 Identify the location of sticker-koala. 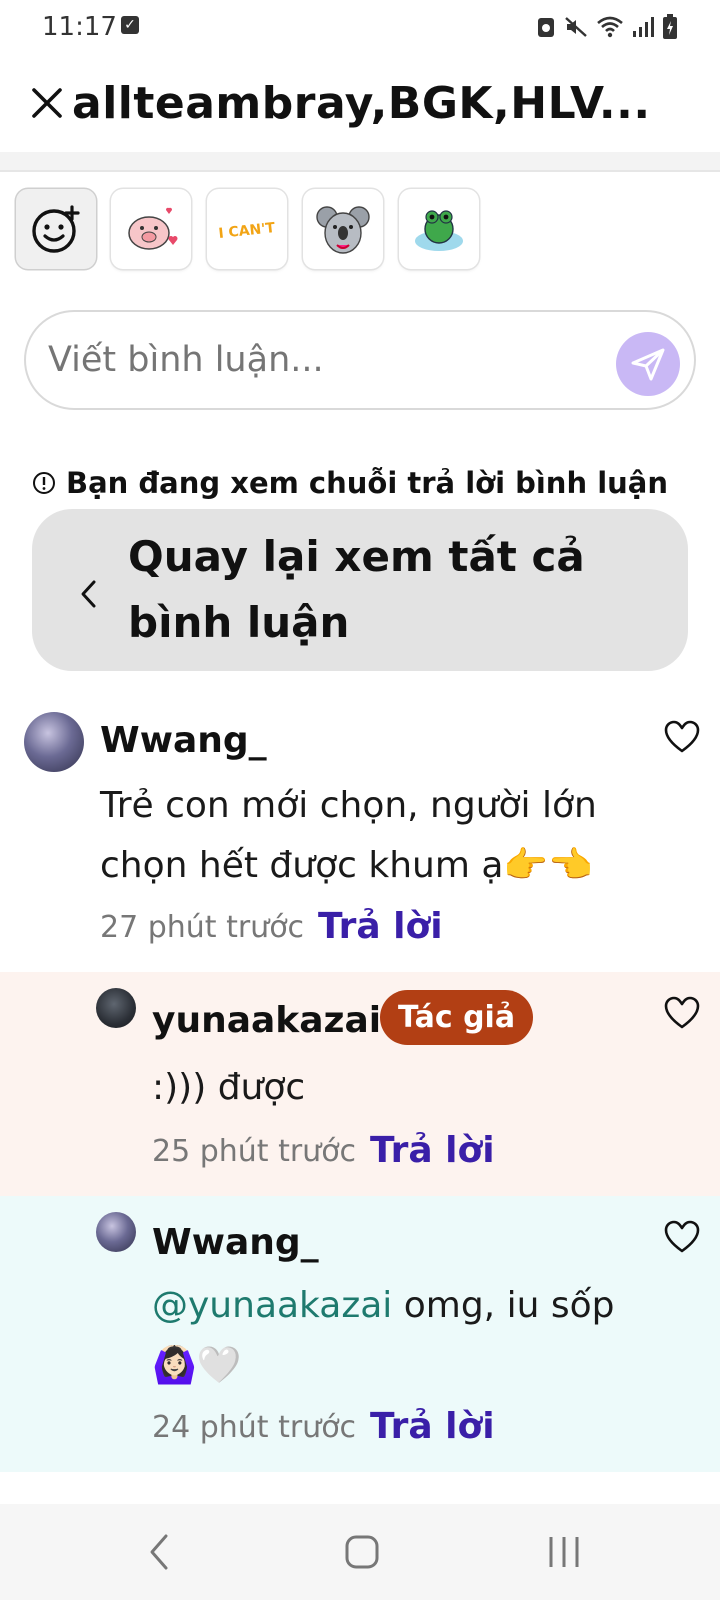
(343, 229).